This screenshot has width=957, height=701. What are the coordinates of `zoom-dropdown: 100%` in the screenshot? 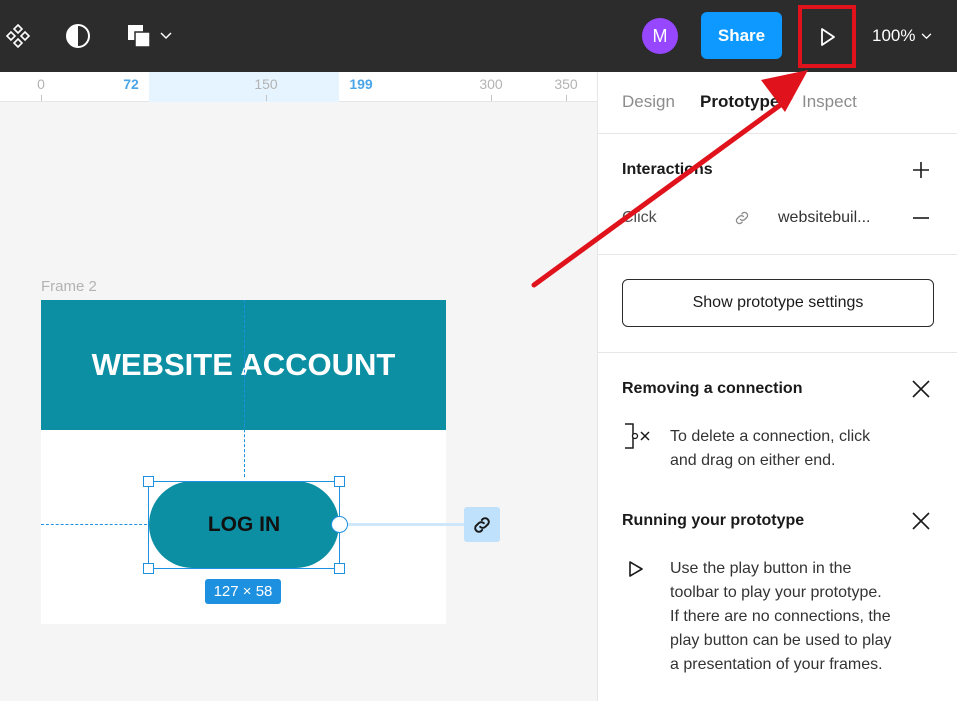 It's located at (902, 36).